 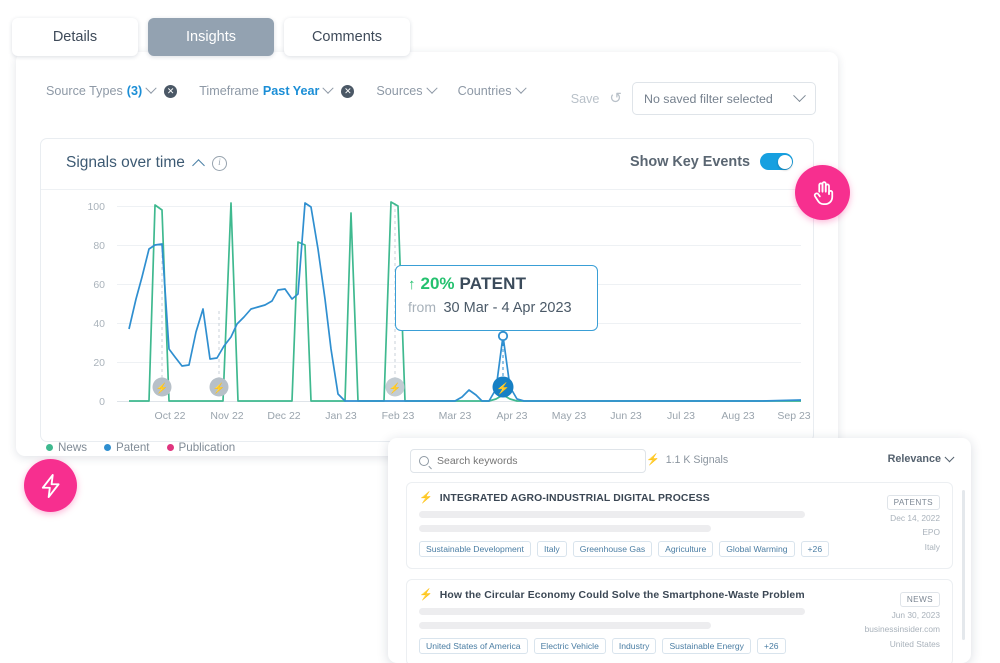 What do you see at coordinates (99, 246) in the screenshot?
I see `svg-text: 80` at bounding box center [99, 246].